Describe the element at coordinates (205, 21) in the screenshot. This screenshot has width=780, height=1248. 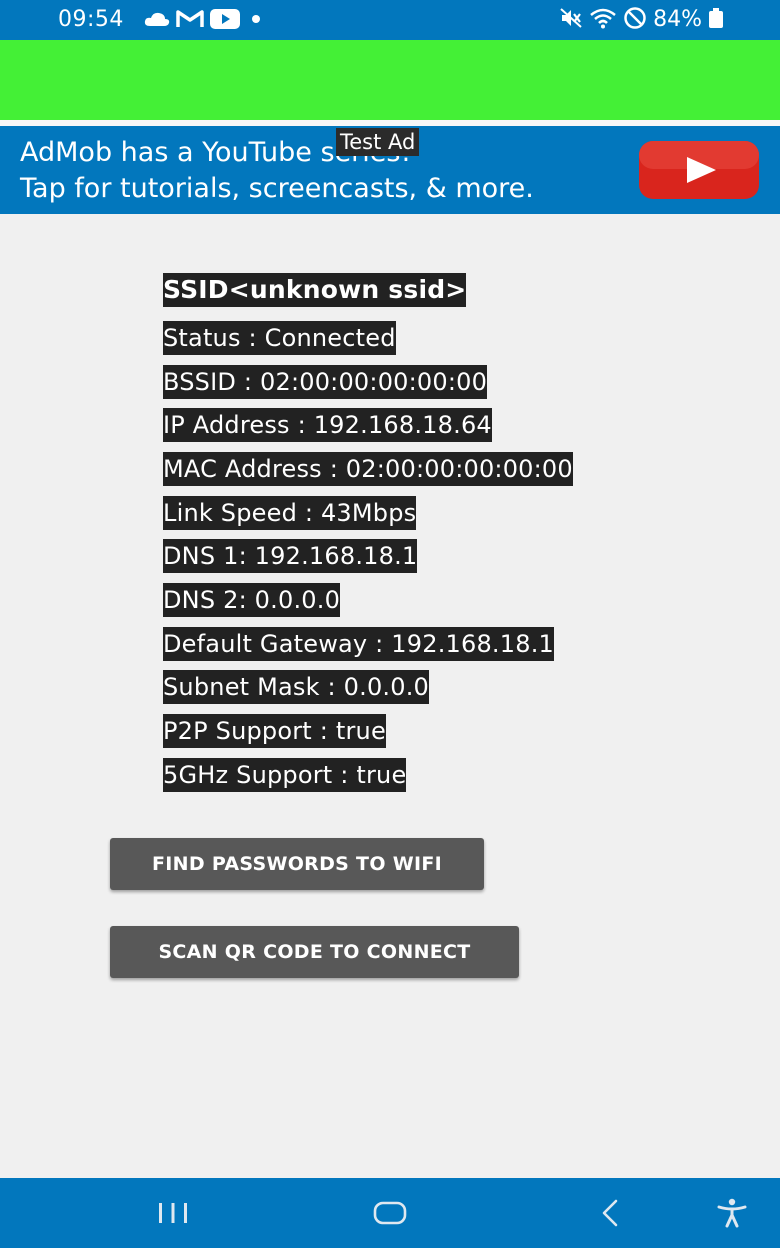
I see `notification-icons` at that location.